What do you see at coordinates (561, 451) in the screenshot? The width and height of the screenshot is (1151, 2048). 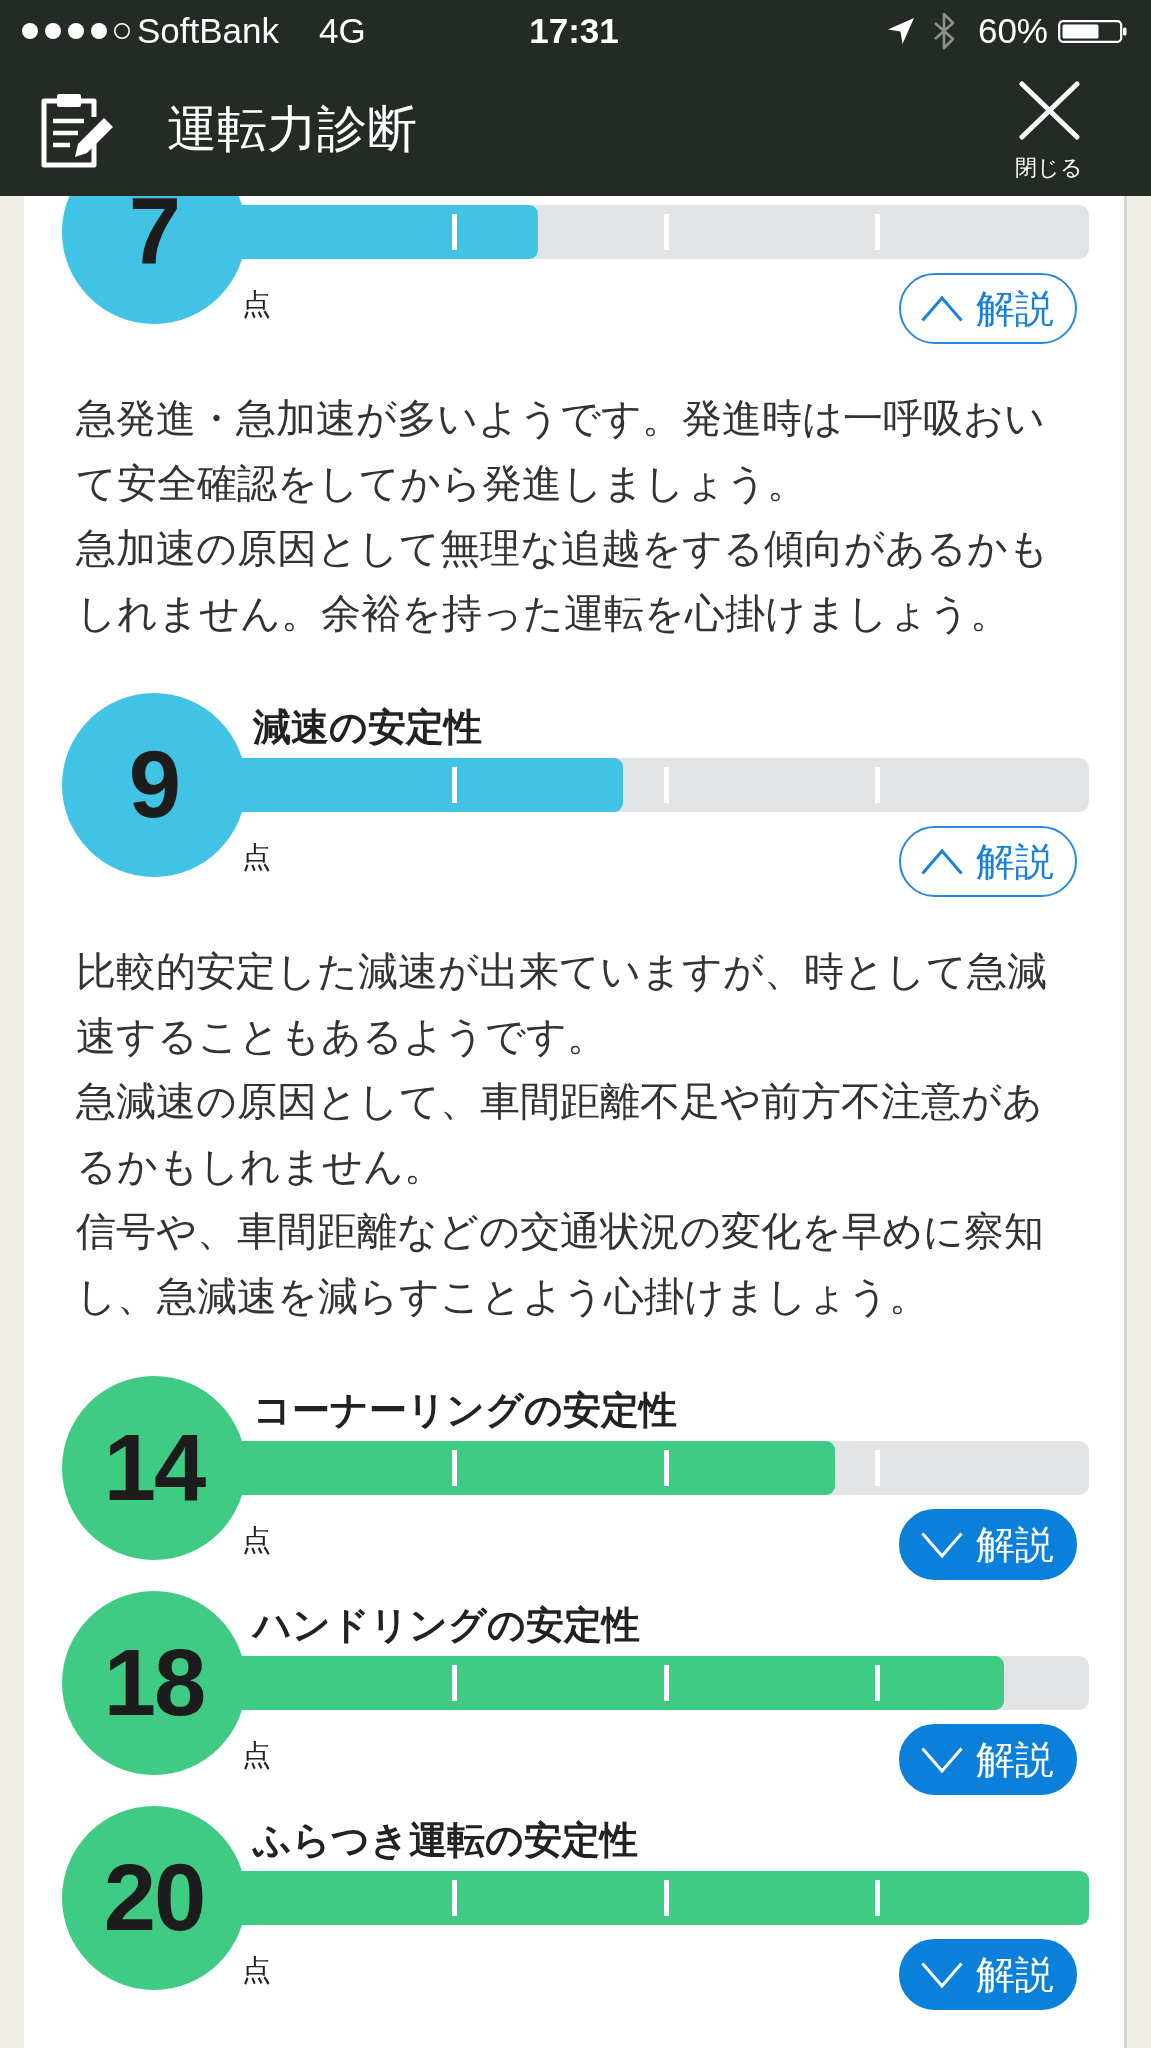 I see `advice-text: 急発進・急加速が多いようです。発進時は一呼吸おいて安全確認をしてから発進しましょう。` at bounding box center [561, 451].